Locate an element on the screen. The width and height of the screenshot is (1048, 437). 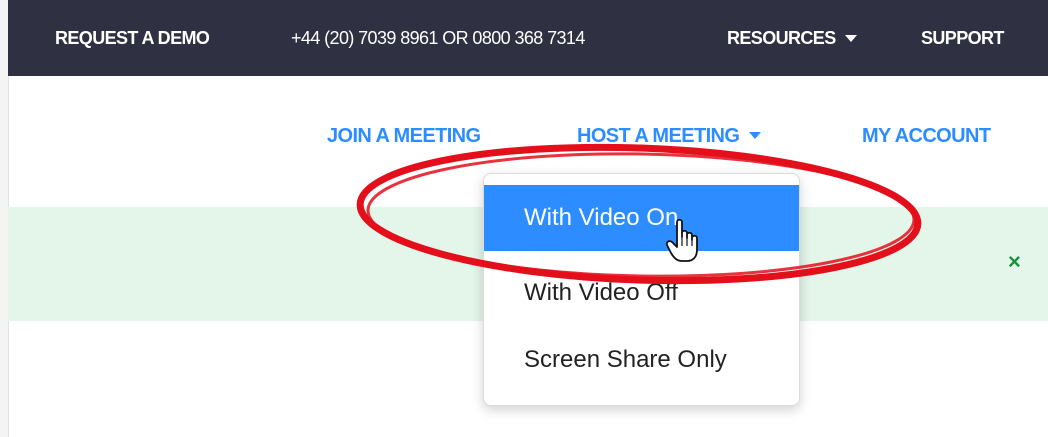
phone-number-link: +44 (20) 7039 8961 OR 0800 368 7314 is located at coordinates (438, 38).